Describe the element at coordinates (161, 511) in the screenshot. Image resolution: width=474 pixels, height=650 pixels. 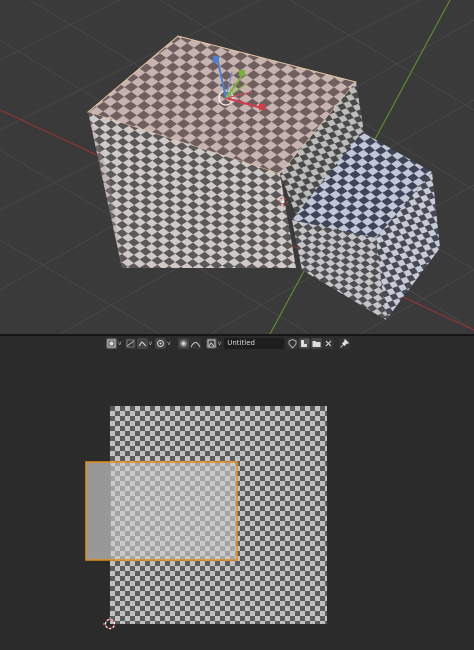
I see `uv-island-selected` at that location.